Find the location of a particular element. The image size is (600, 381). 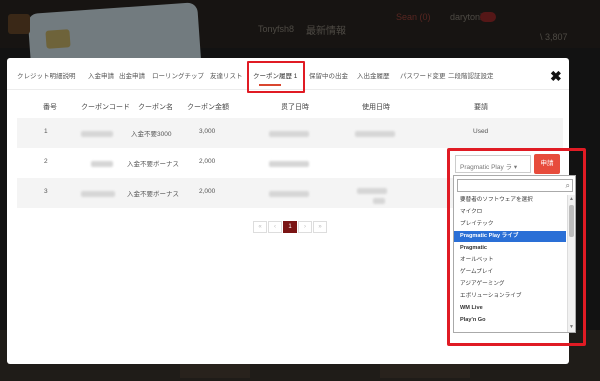

tab-two-factor: 二段階認証設定 is located at coordinates (471, 75).